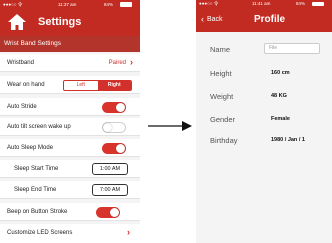  What do you see at coordinates (280, 119) in the screenshot?
I see `gender-value: Female` at bounding box center [280, 119].